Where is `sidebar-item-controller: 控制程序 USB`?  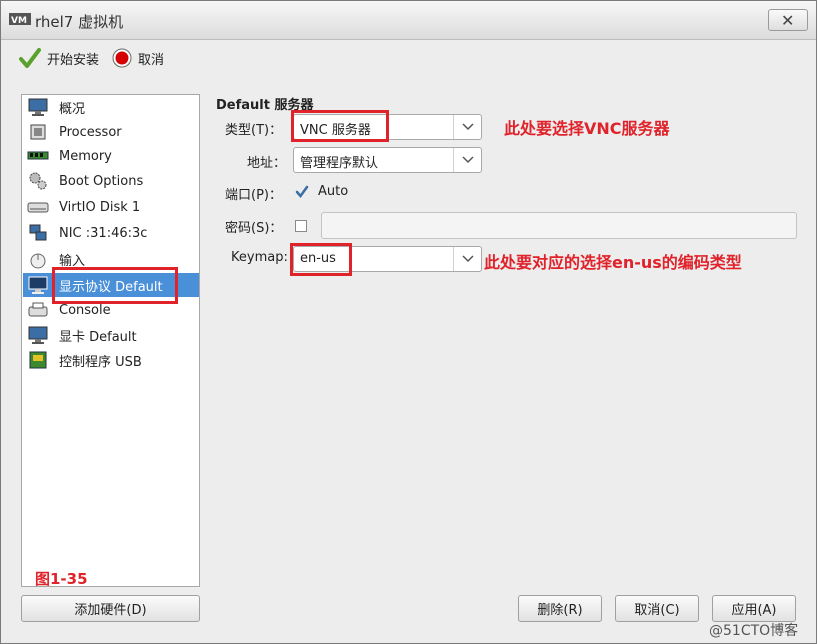
sidebar-item-controller: 控制程序 USB is located at coordinates (111, 360).